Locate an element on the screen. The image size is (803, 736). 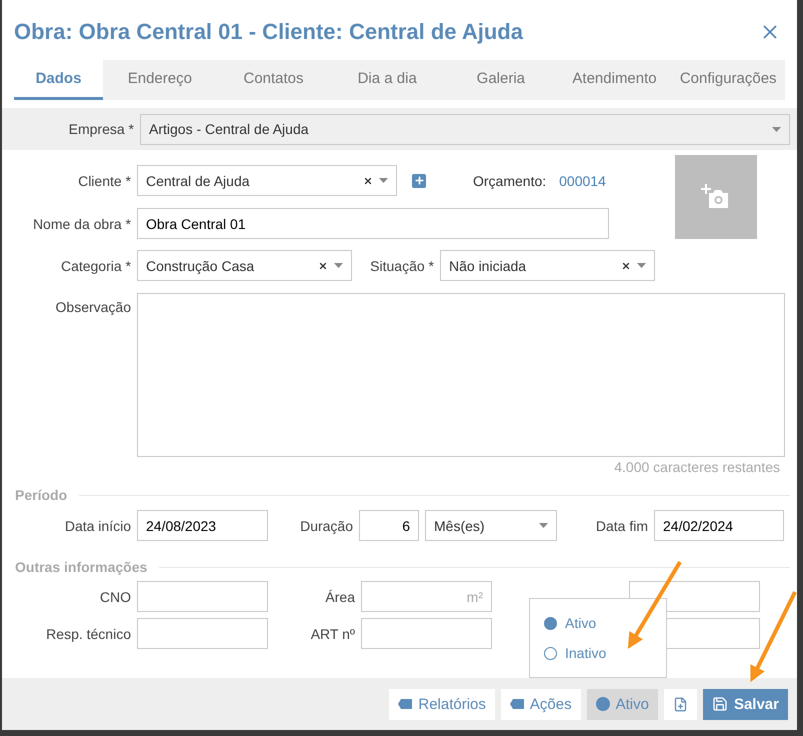
add-photo-icon is located at coordinates (716, 197).